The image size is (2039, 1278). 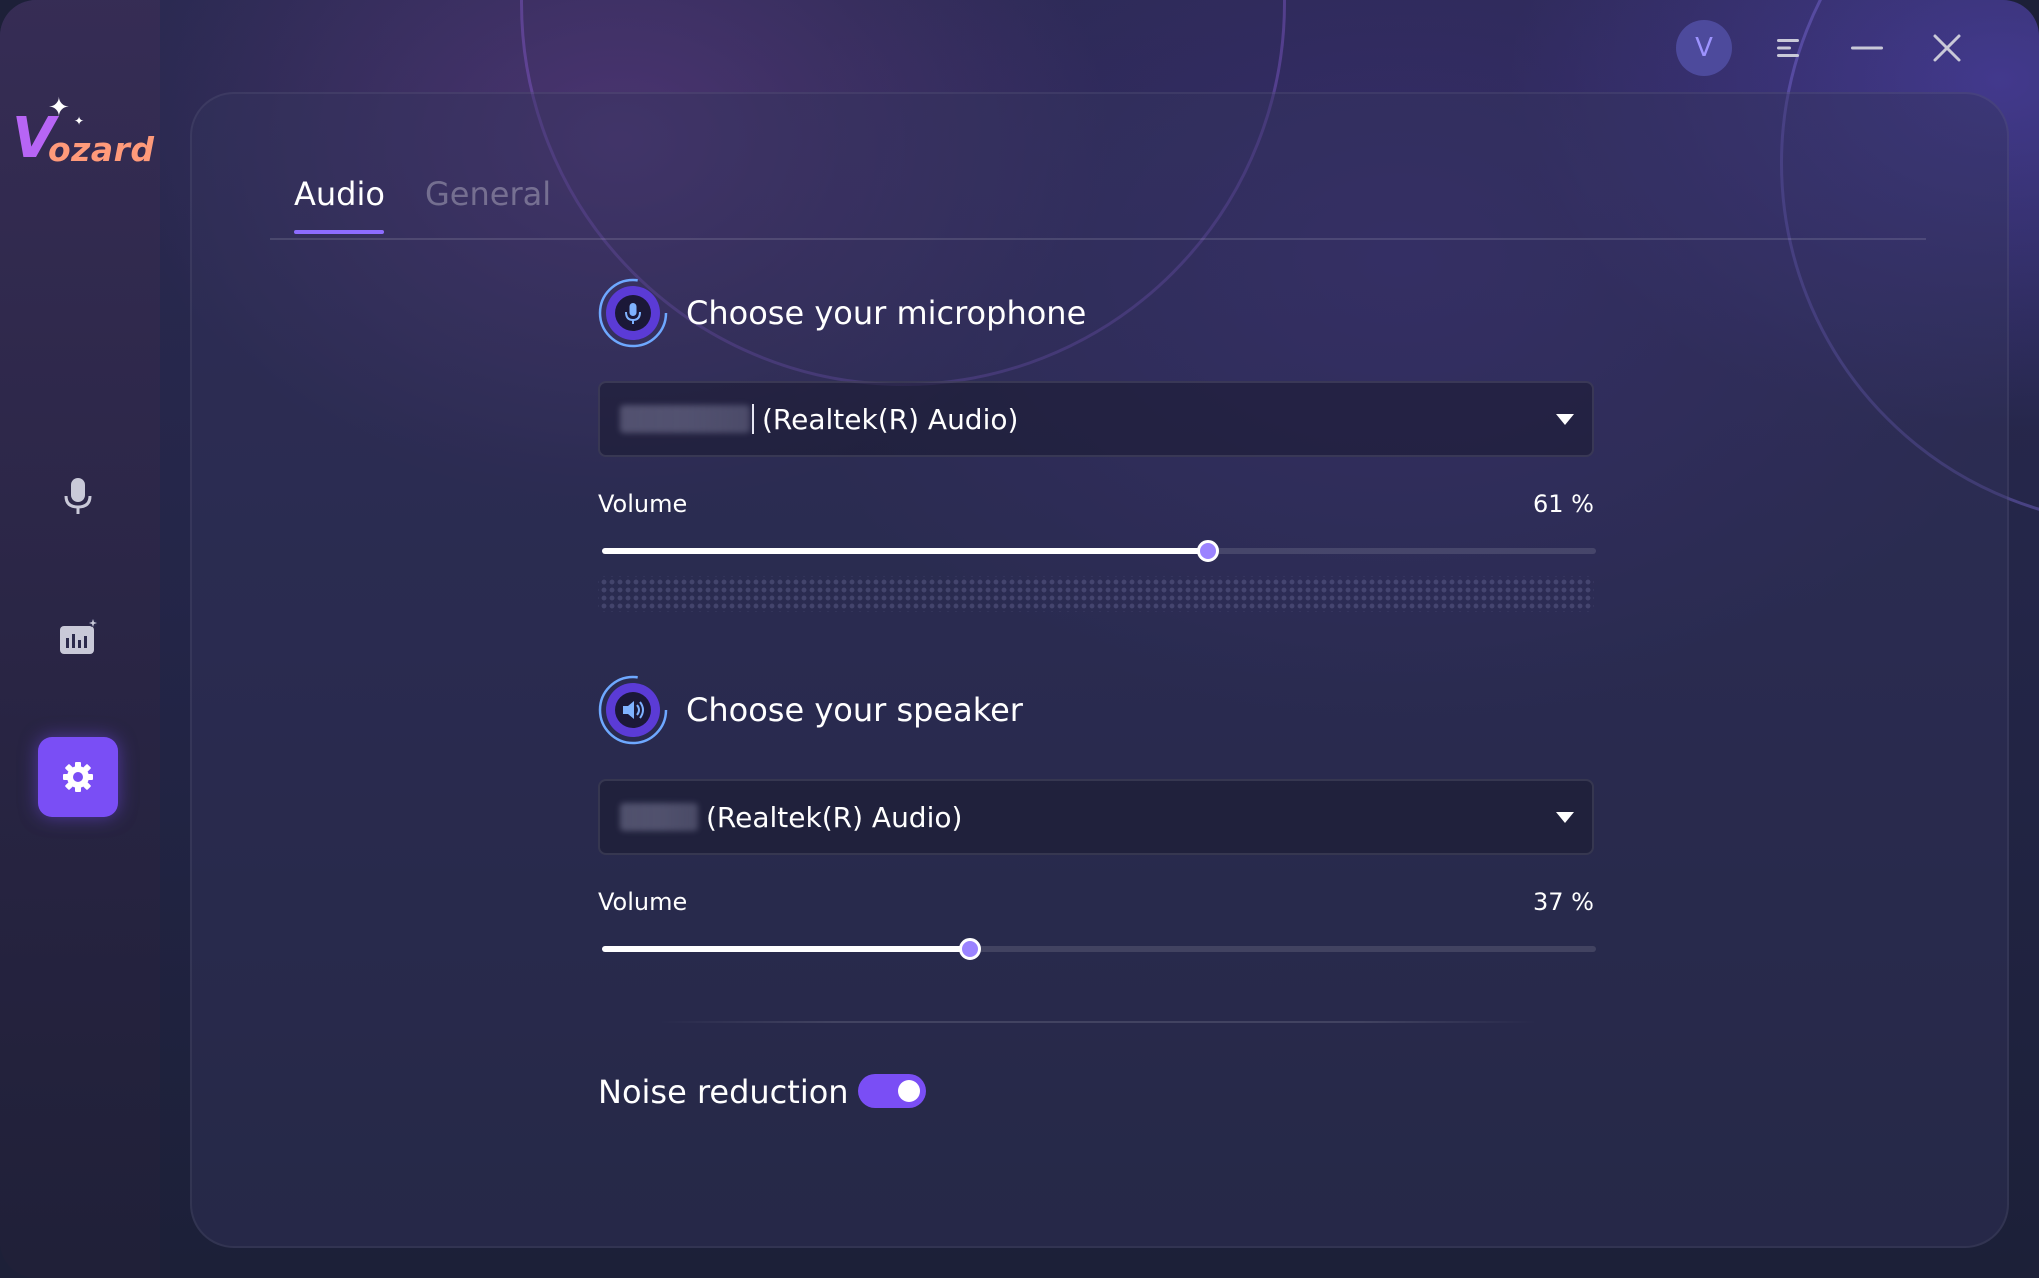 What do you see at coordinates (1563, 902) in the screenshot?
I see `speaker-volume-value: 37 %` at bounding box center [1563, 902].